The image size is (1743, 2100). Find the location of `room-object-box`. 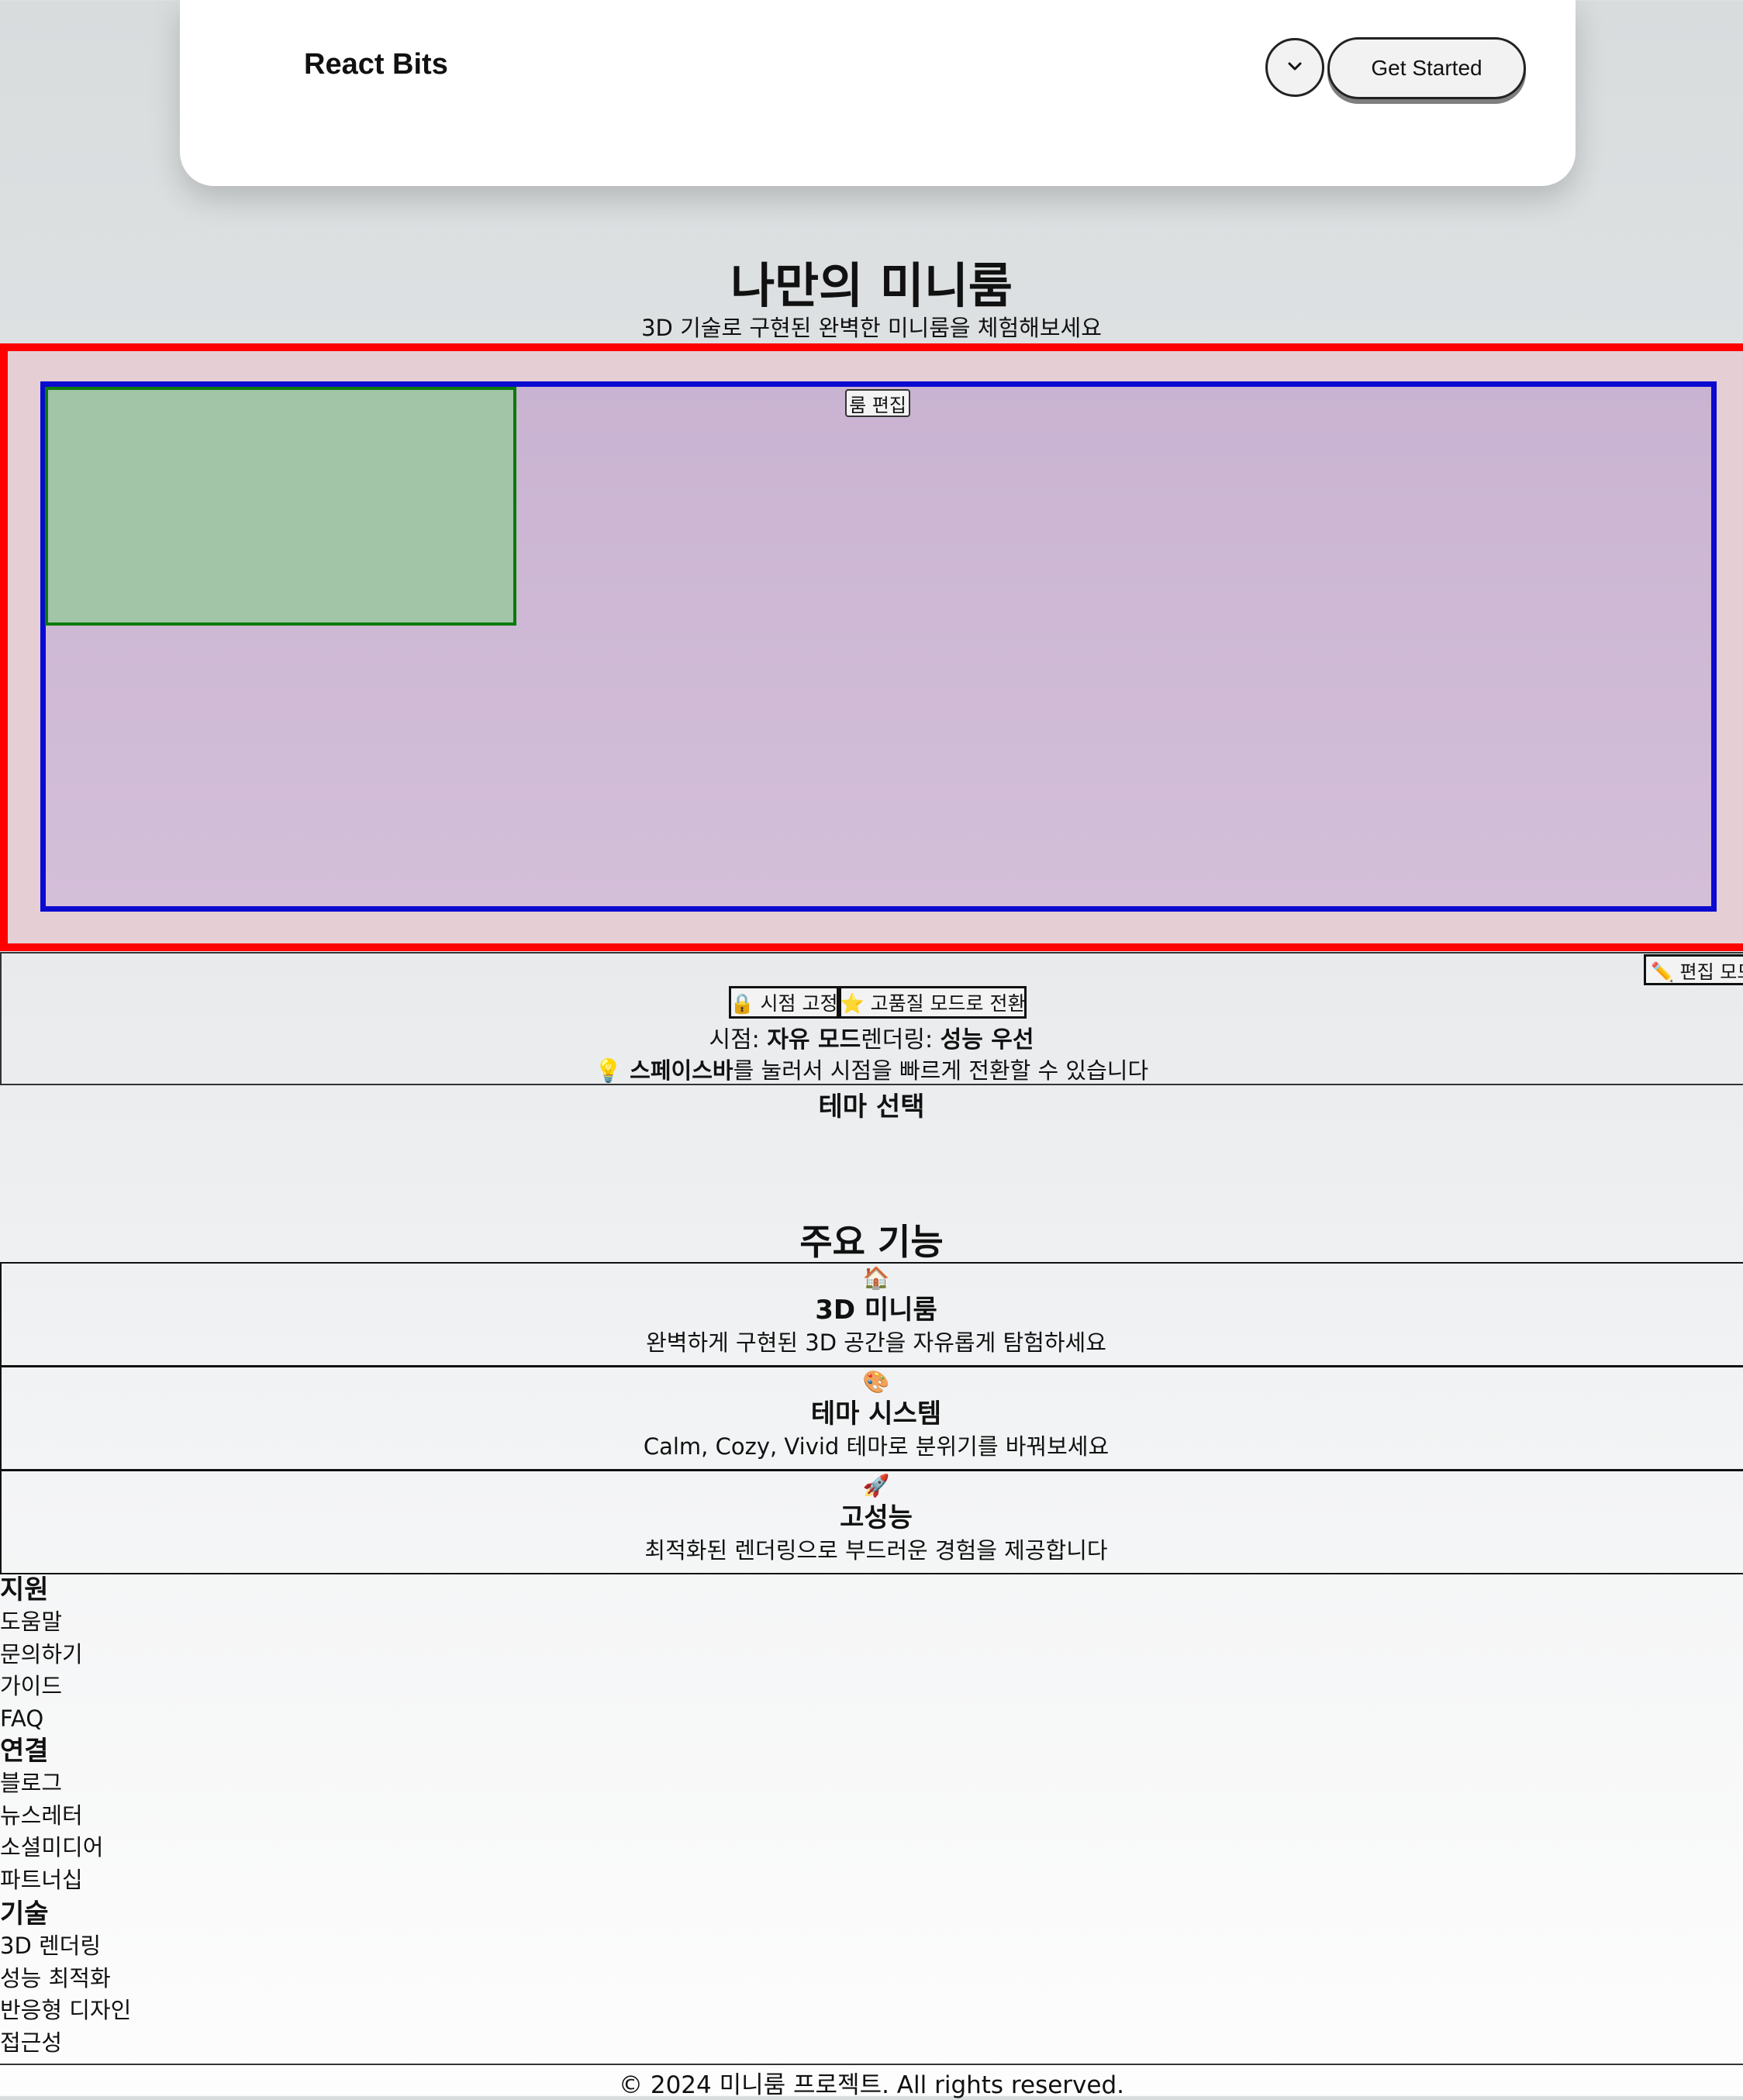

room-object-box is located at coordinates (280, 506).